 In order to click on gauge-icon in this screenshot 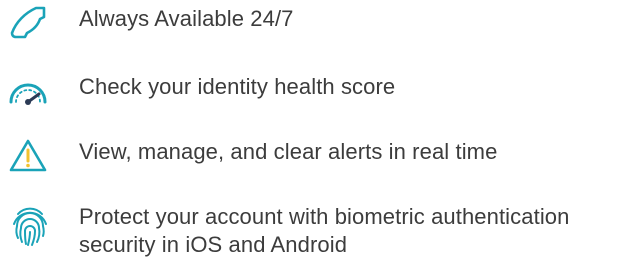, I will do `click(28, 94)`.